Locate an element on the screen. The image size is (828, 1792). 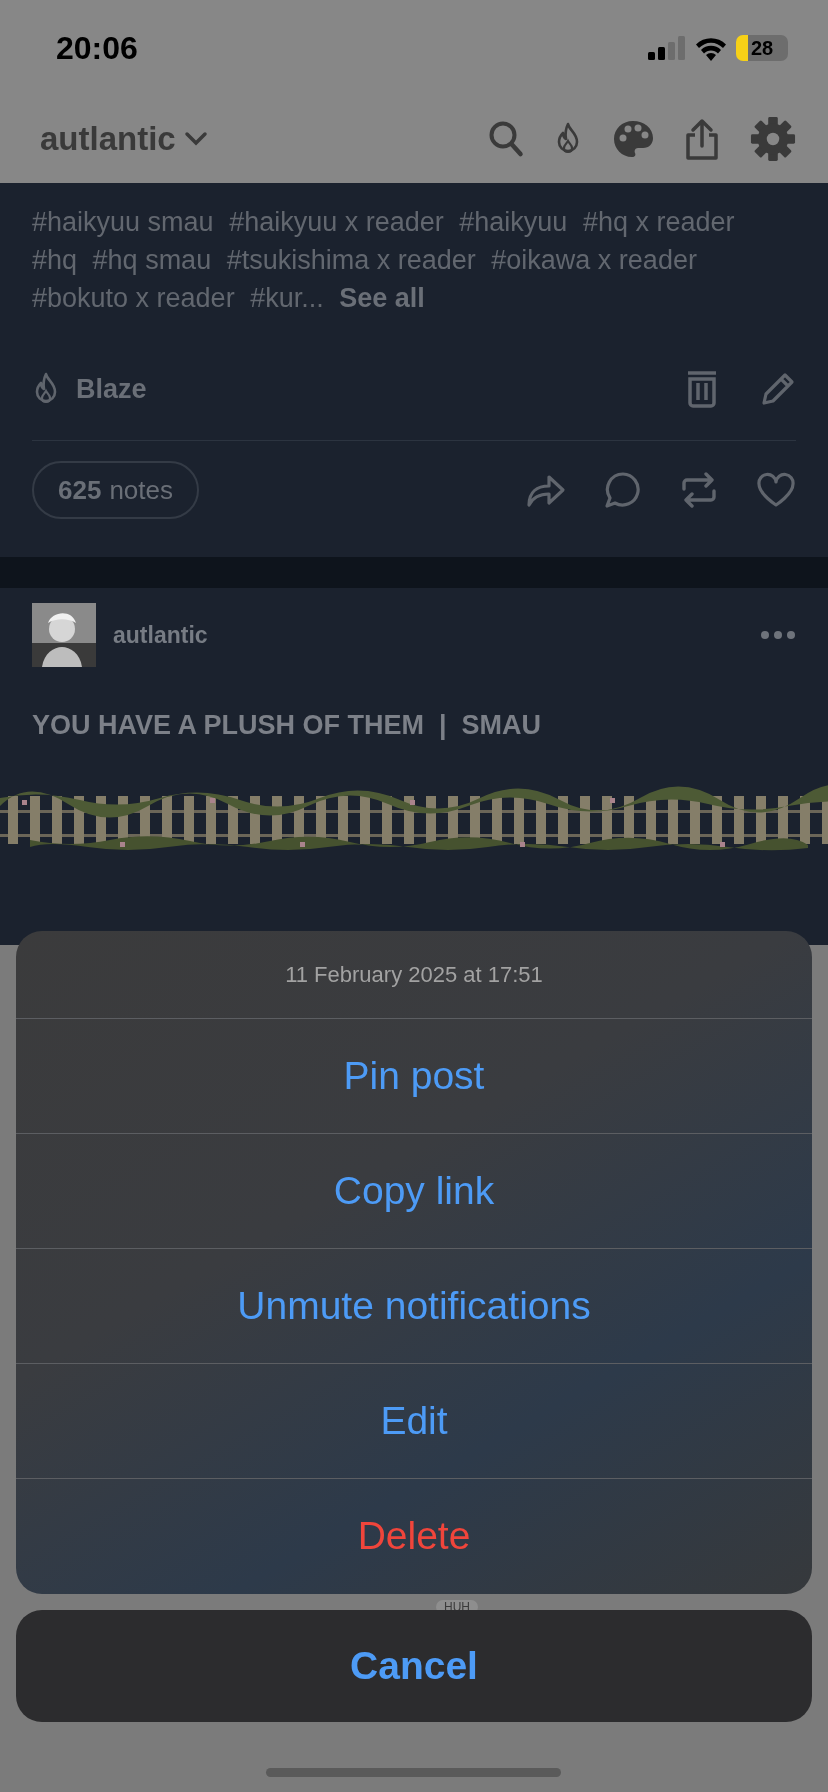
search-icon is located at coordinates (506, 139).